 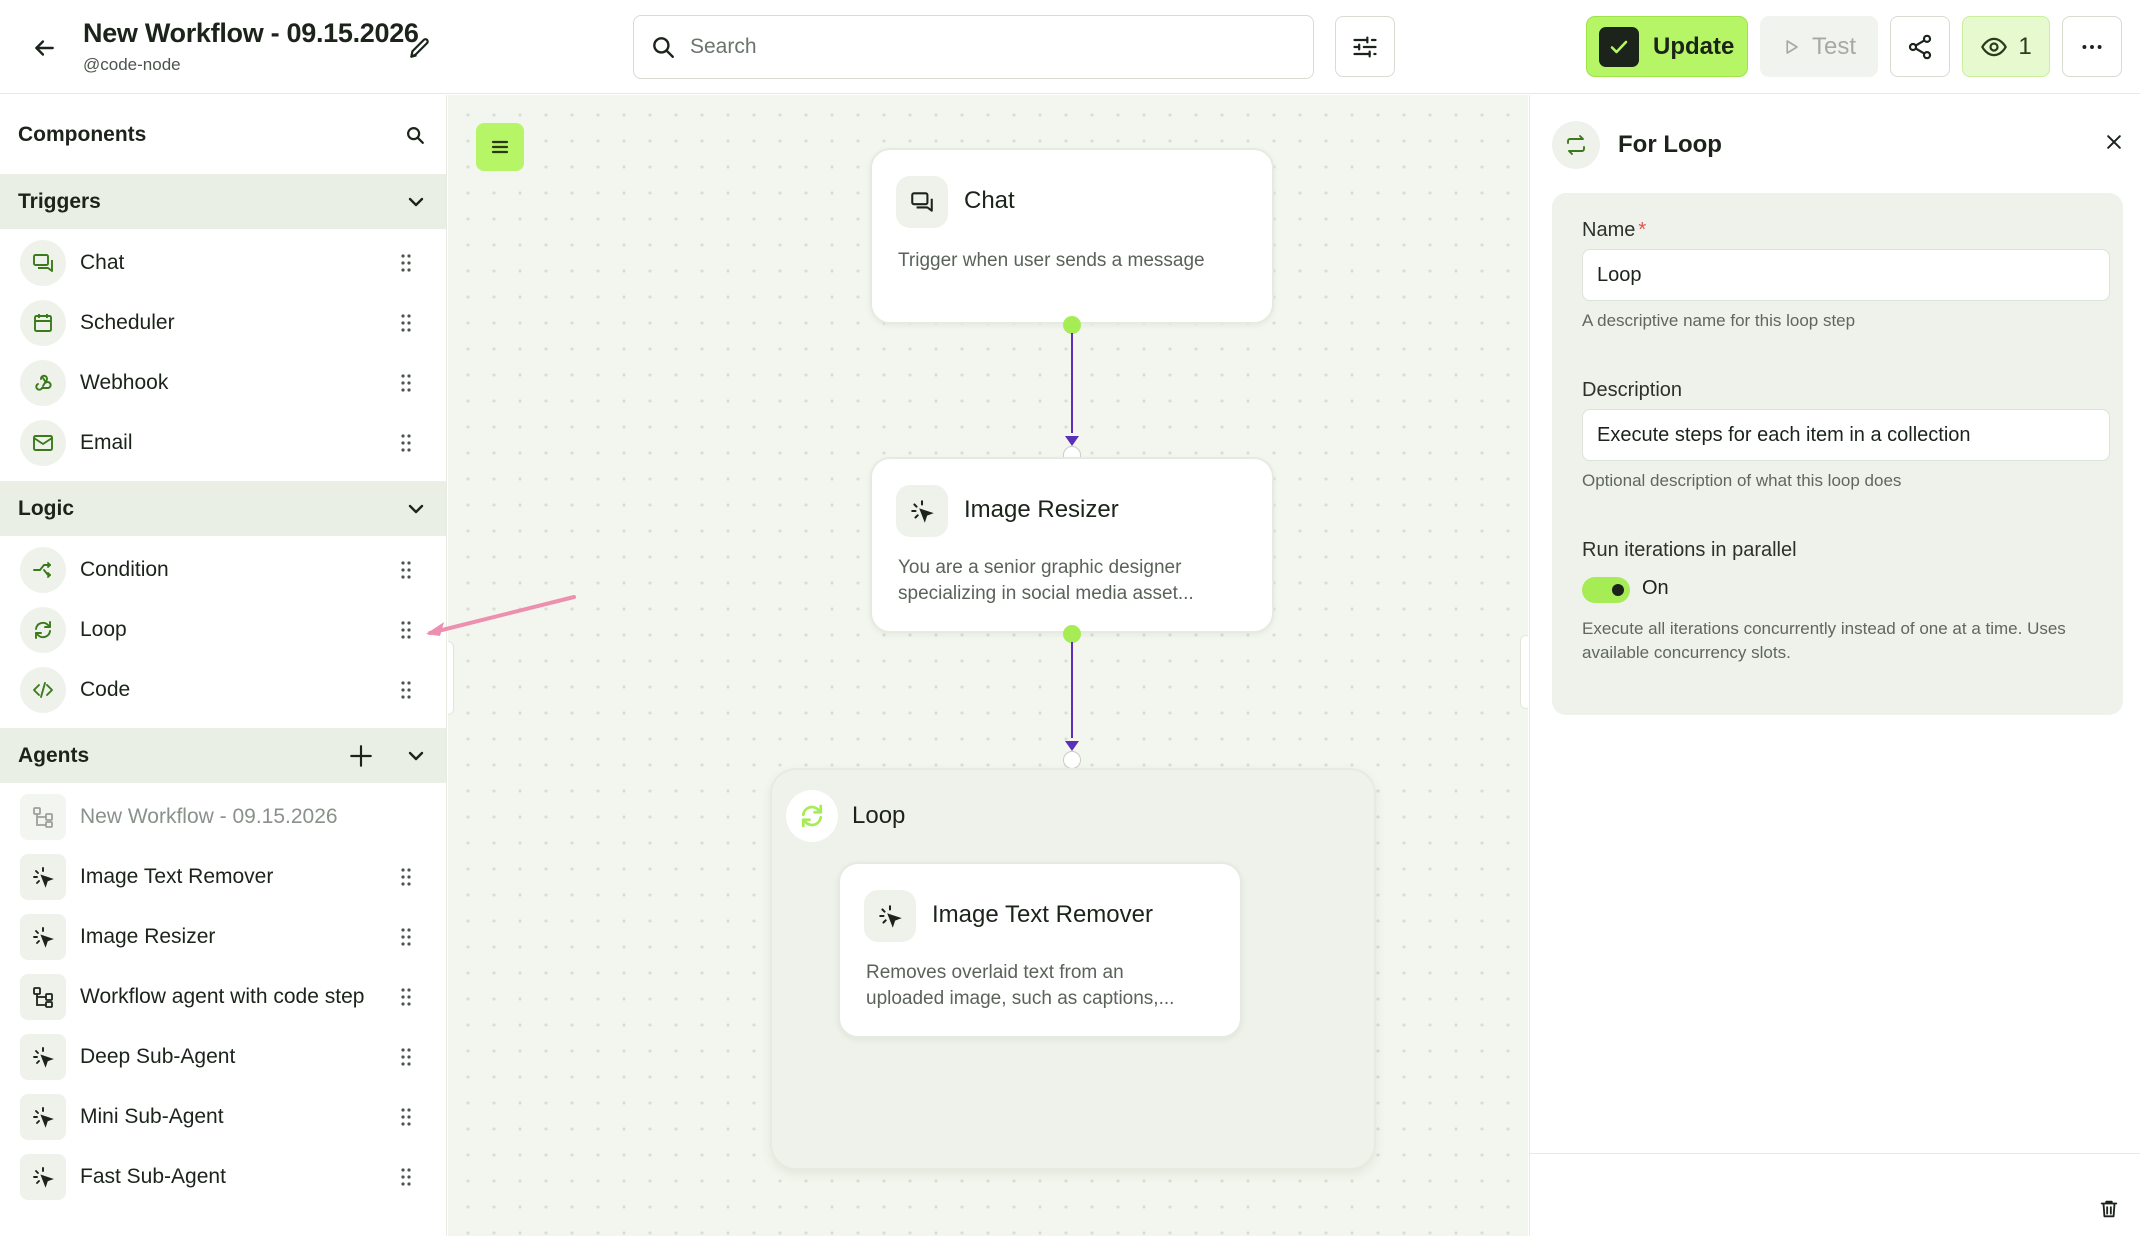 I want to click on required-mark: *, so click(x=1642, y=230).